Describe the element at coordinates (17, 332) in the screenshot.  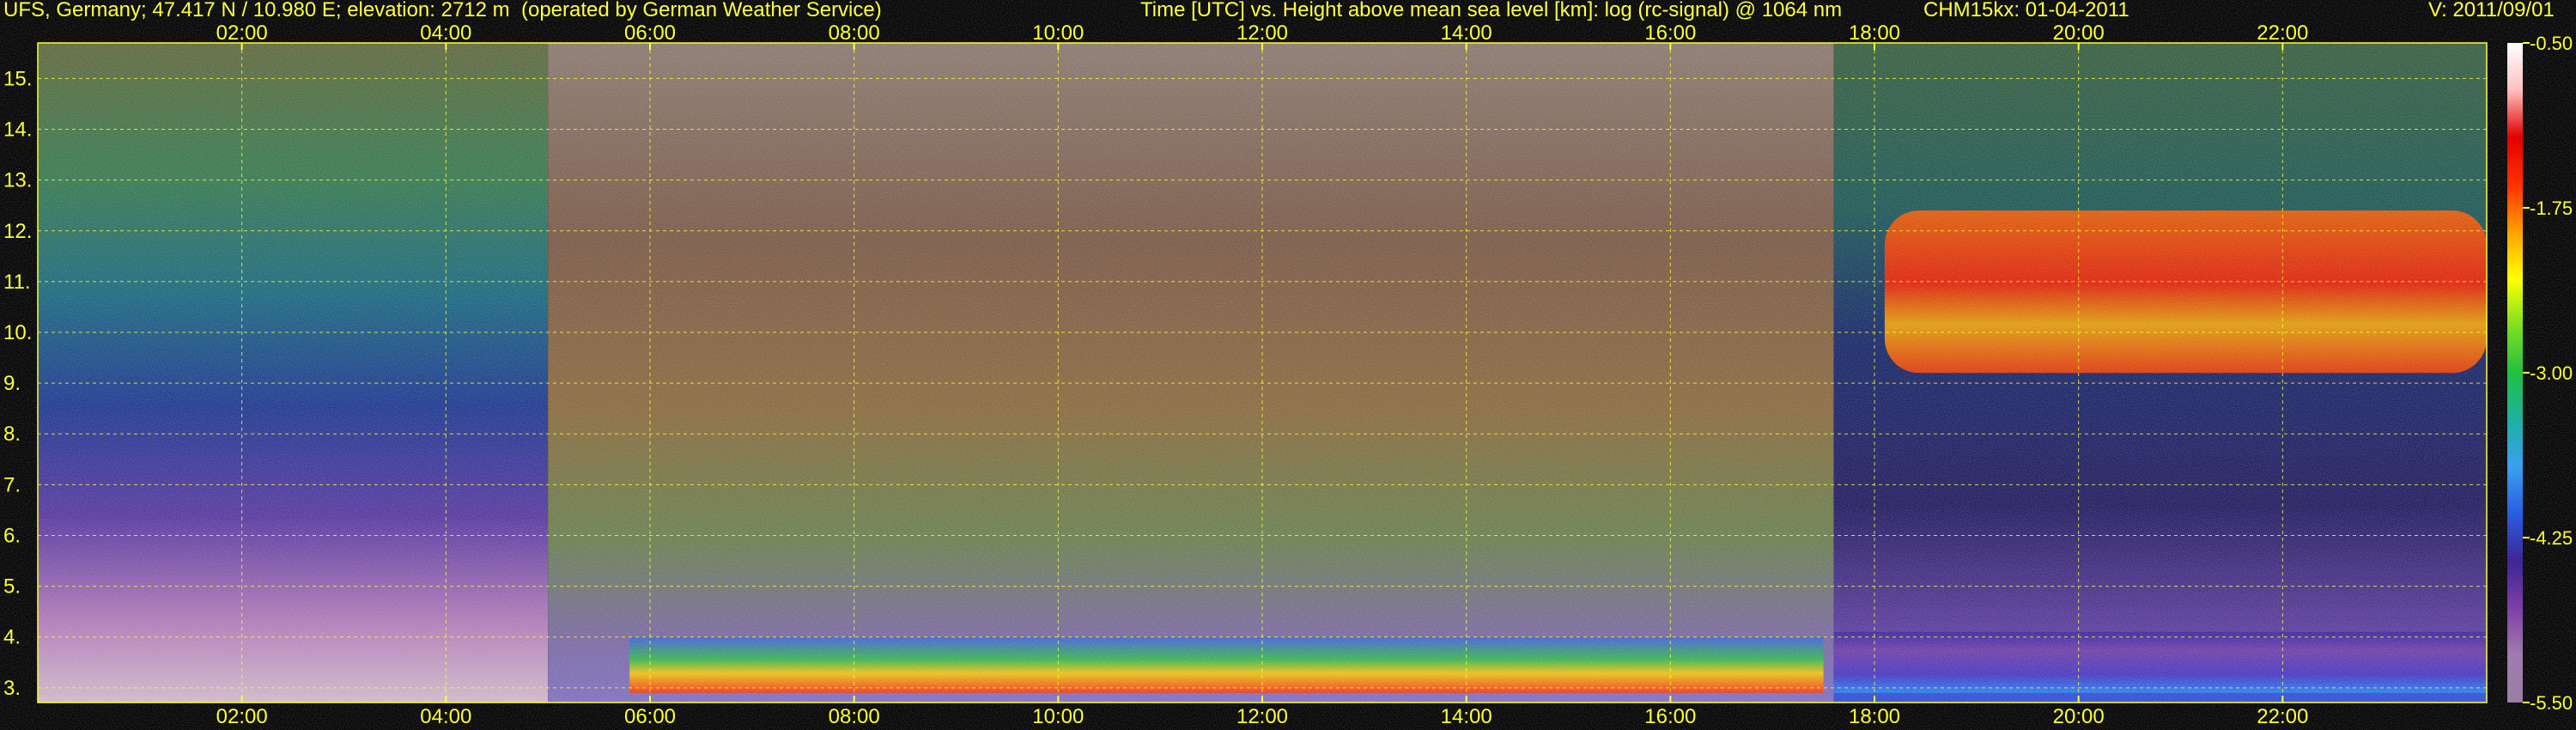
I see `y-tick-label: 10.` at that location.